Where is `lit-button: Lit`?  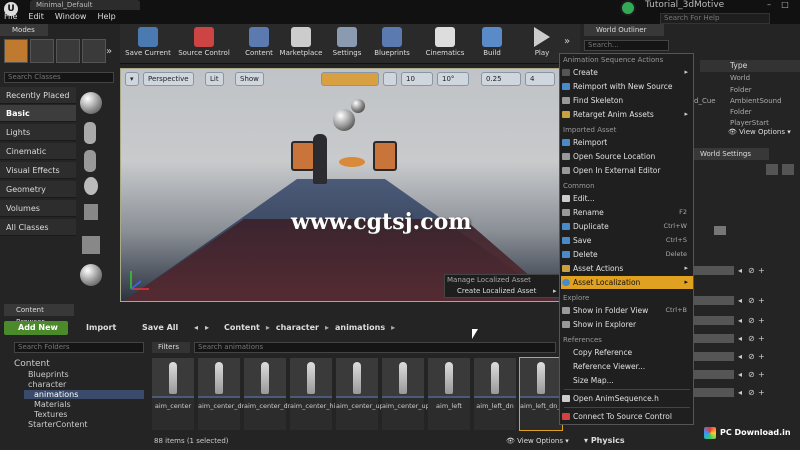 lit-button: Lit is located at coordinates (214, 79).